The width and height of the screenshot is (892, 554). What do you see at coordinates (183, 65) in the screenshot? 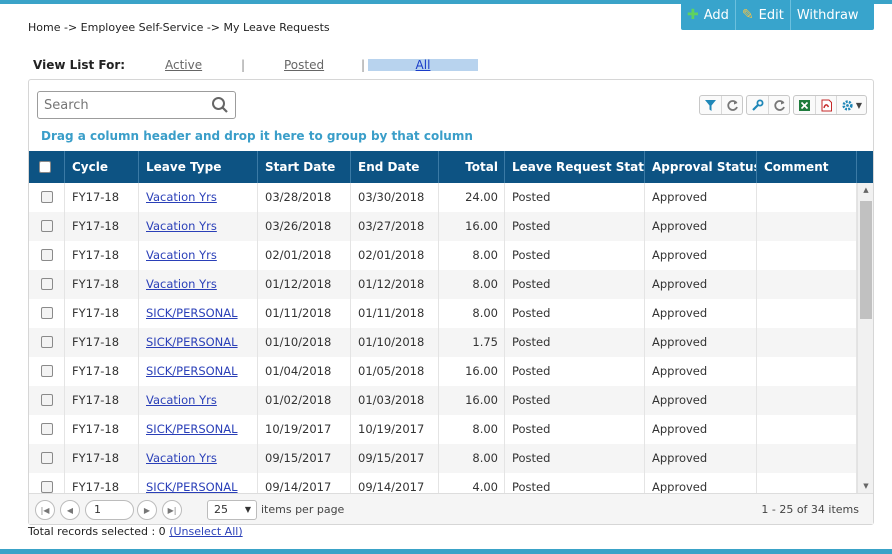
I see `view-active-link: Active` at bounding box center [183, 65].